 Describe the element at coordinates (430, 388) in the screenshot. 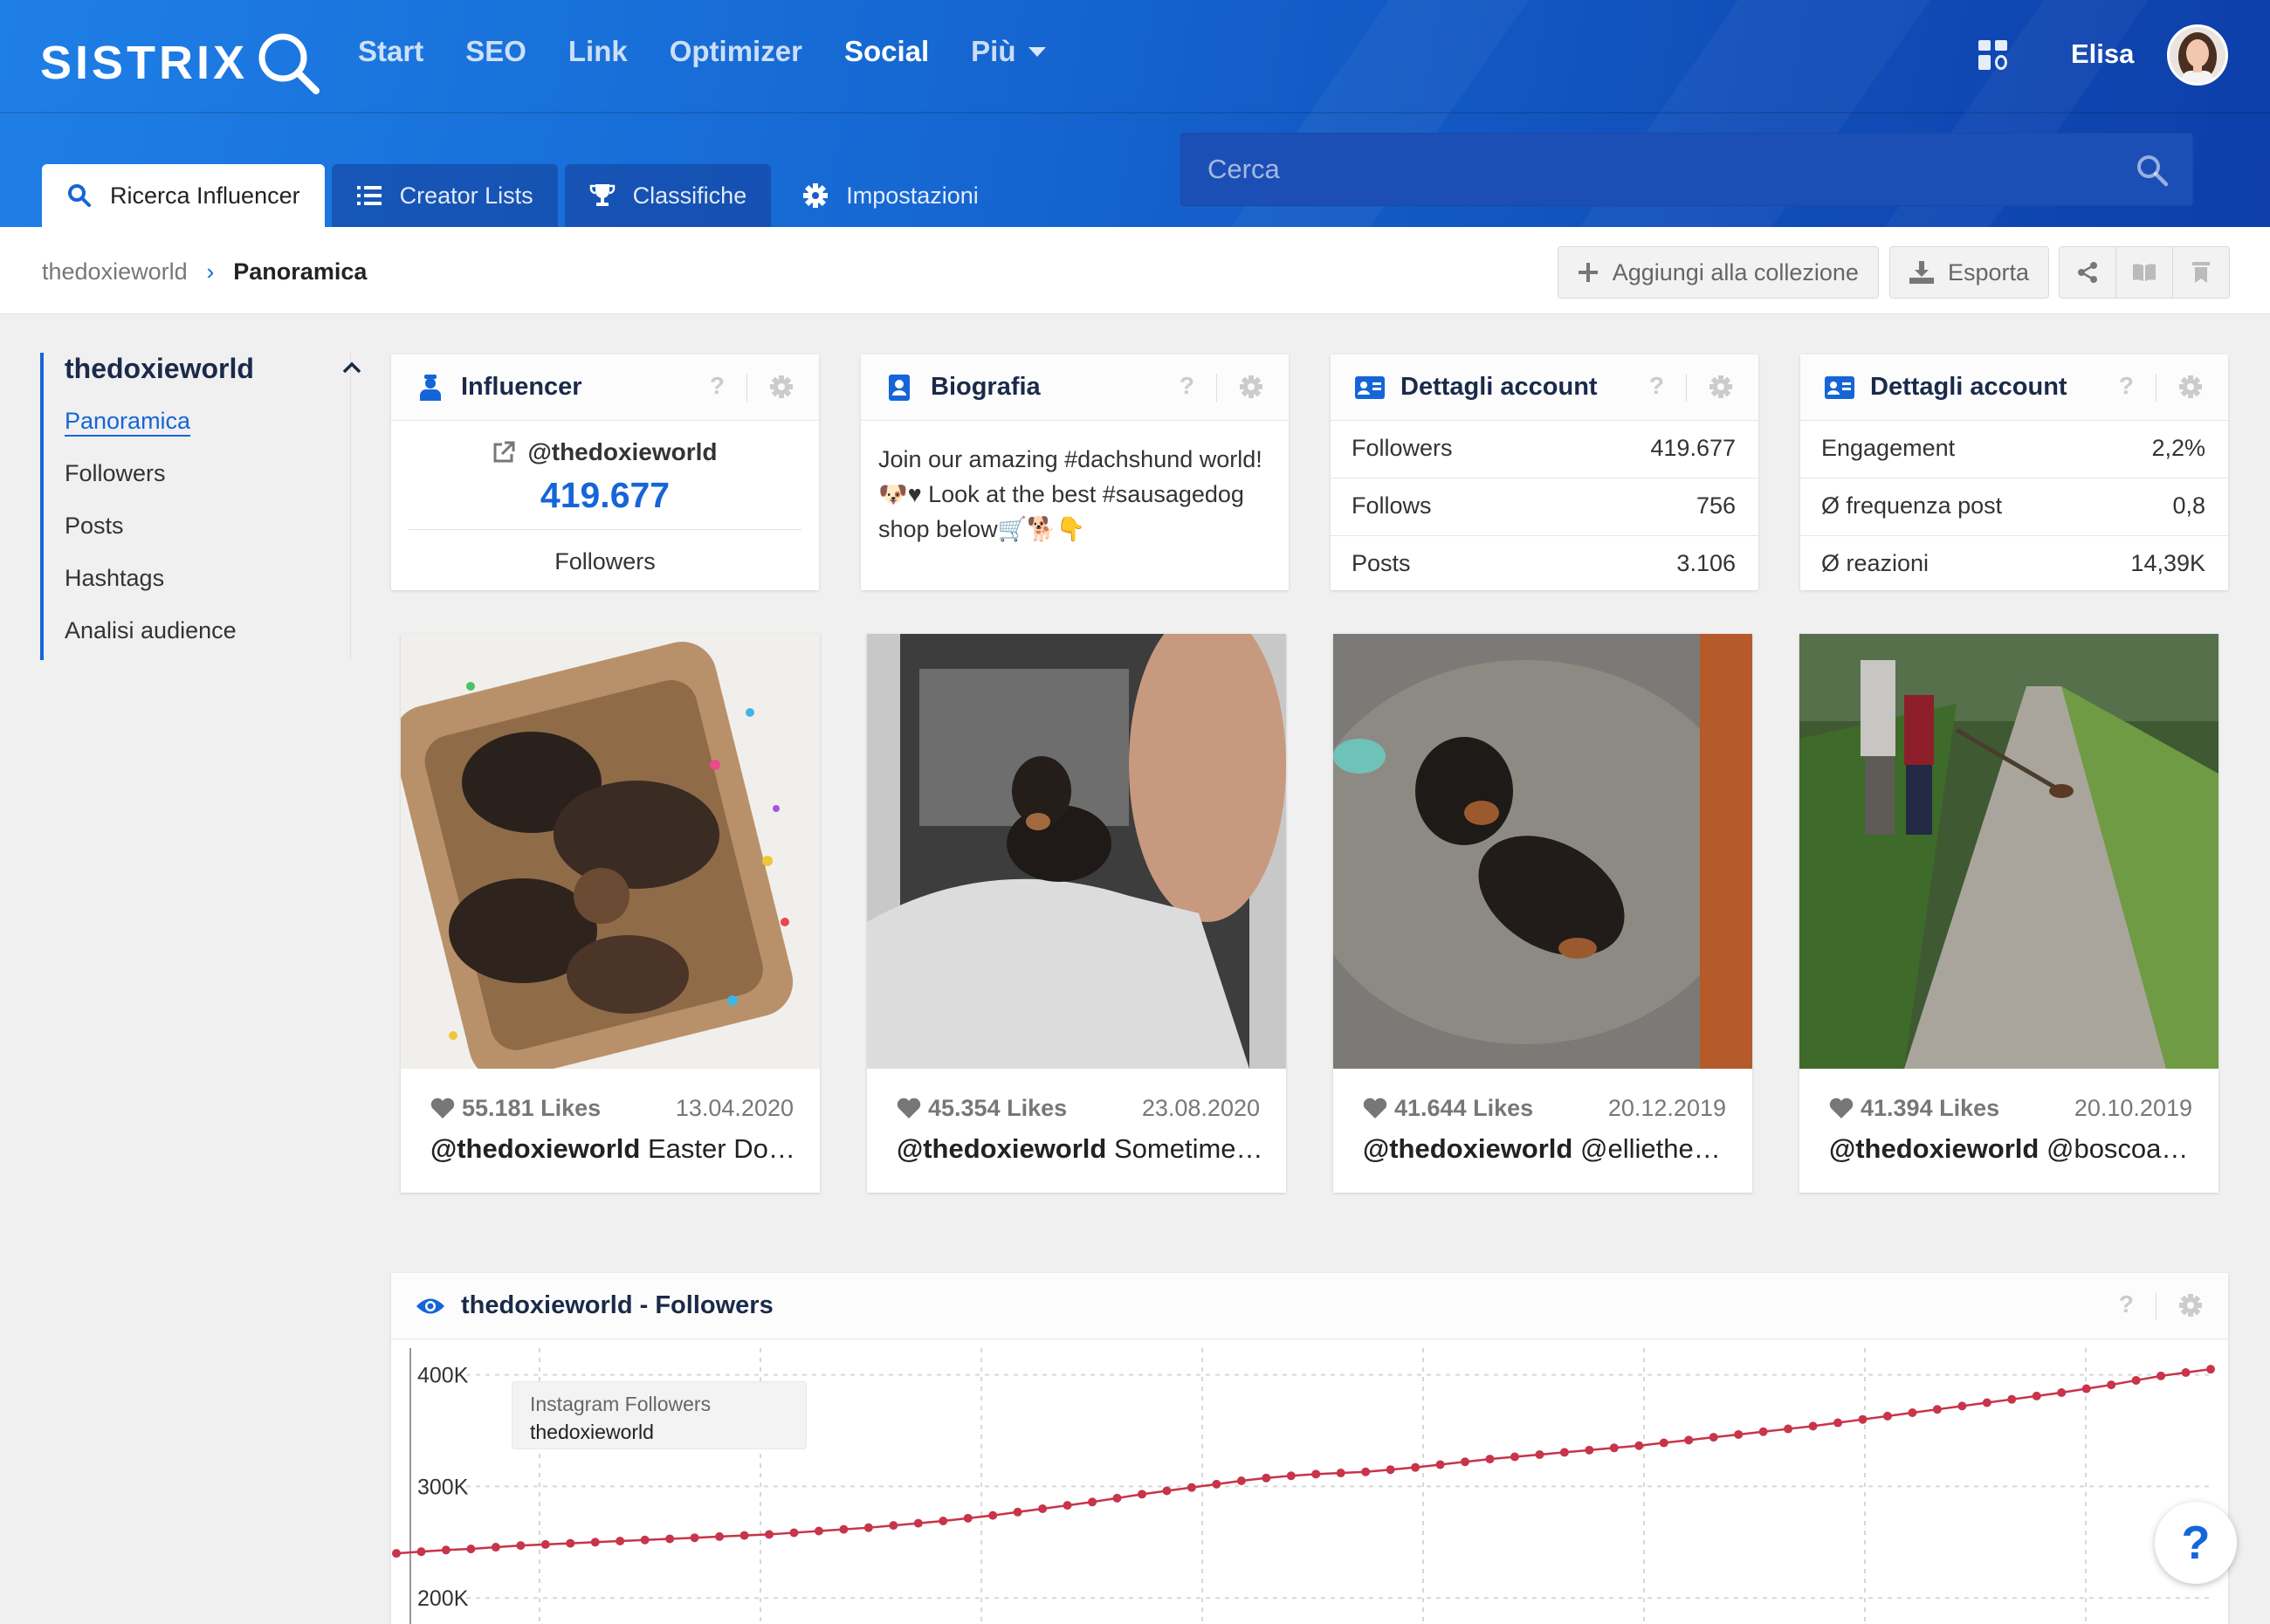

I see `influencer-person-icon` at that location.